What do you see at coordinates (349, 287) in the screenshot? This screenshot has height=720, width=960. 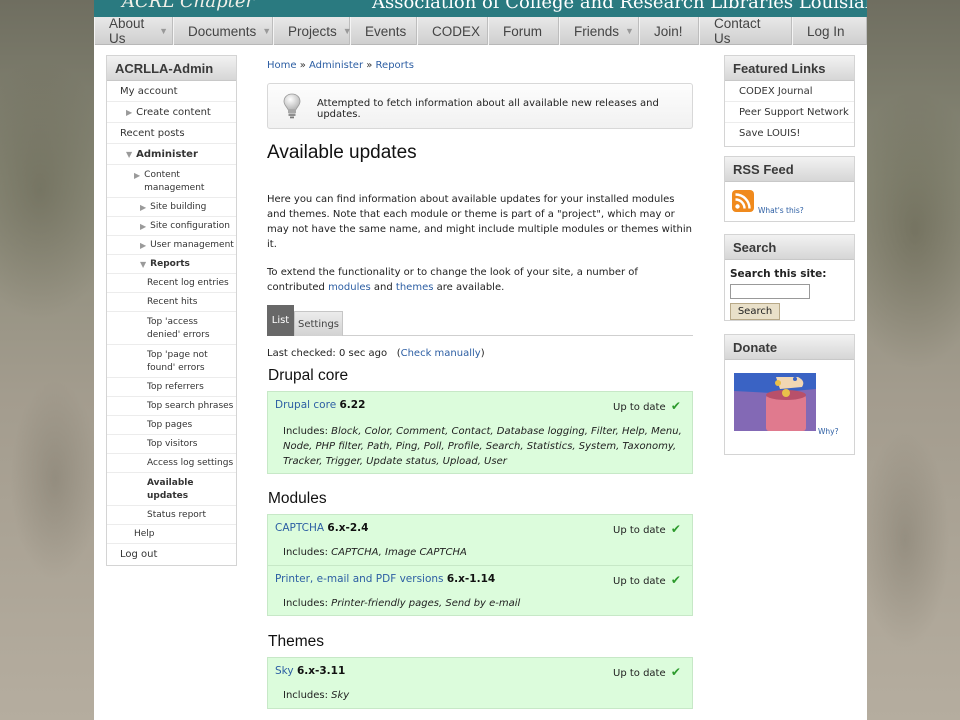 I see `modules-link: modules` at bounding box center [349, 287].